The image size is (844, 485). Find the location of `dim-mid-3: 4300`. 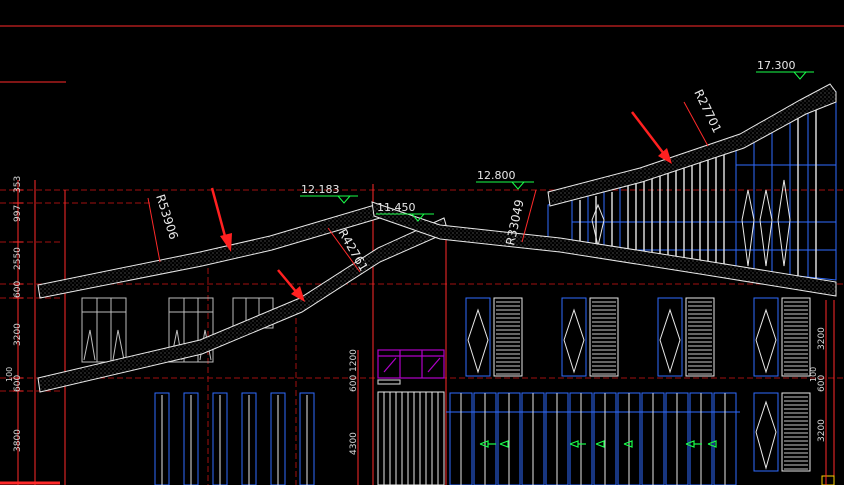

dim-mid-3: 4300 is located at coordinates (354, 443).